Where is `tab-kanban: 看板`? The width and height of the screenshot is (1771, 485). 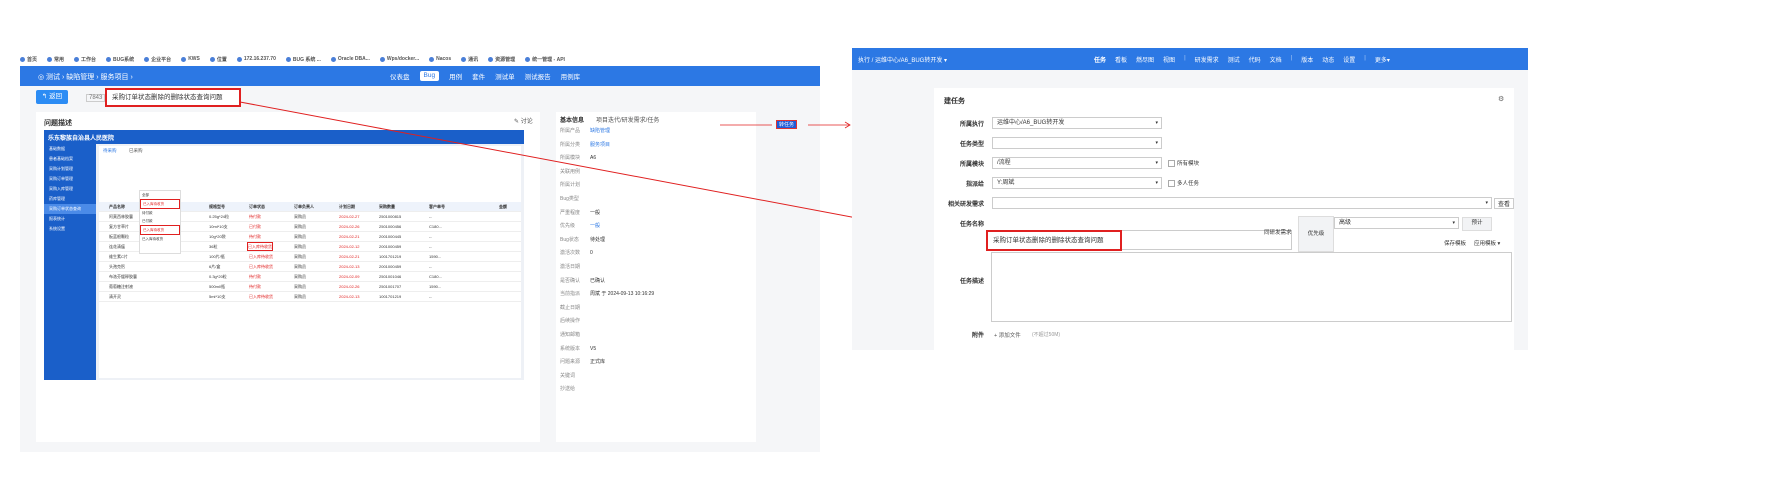
tab-kanban: 看板 is located at coordinates (1121, 59).